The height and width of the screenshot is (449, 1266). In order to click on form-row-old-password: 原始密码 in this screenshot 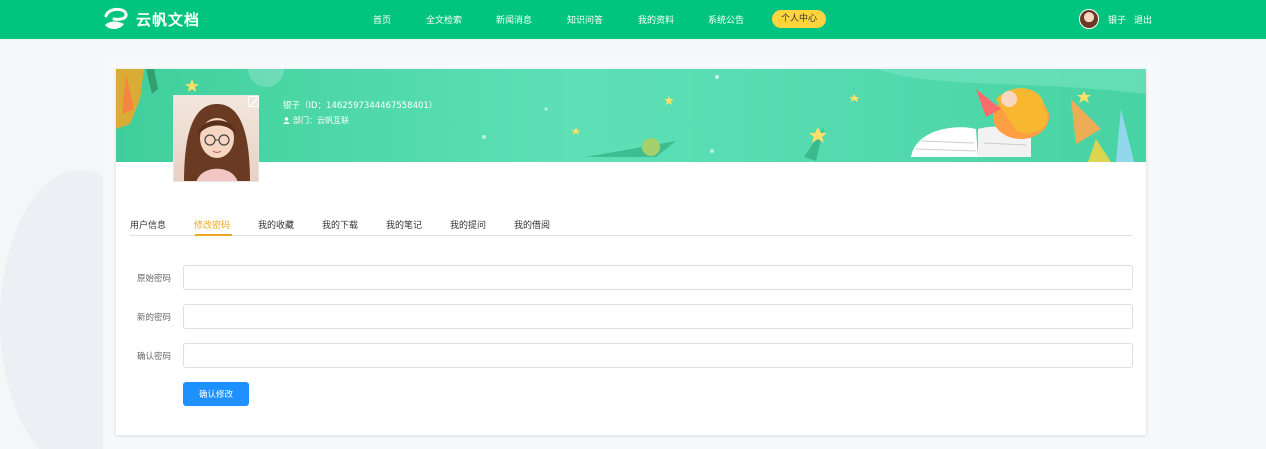, I will do `click(631, 277)`.